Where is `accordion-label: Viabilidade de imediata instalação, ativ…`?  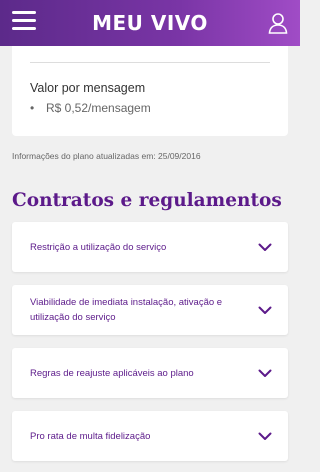
accordion-label: Viabilidade de imediata instalação, ativ… is located at coordinates (126, 310).